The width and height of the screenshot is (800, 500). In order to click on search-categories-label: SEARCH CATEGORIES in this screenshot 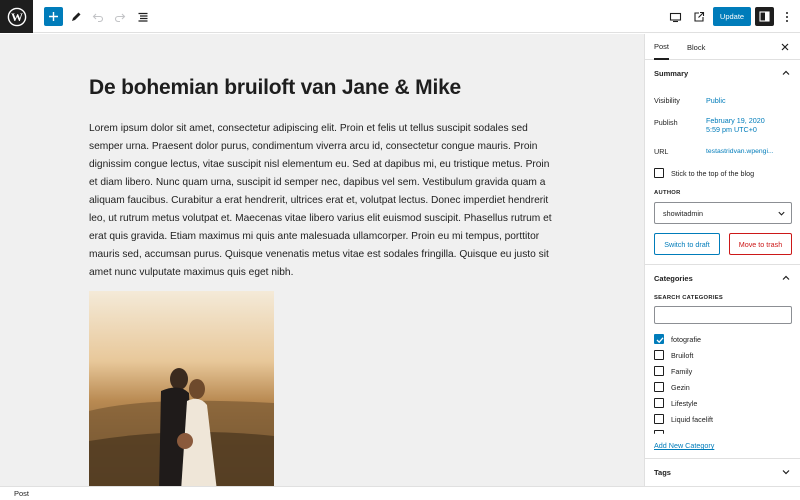, I will do `click(689, 298)`.